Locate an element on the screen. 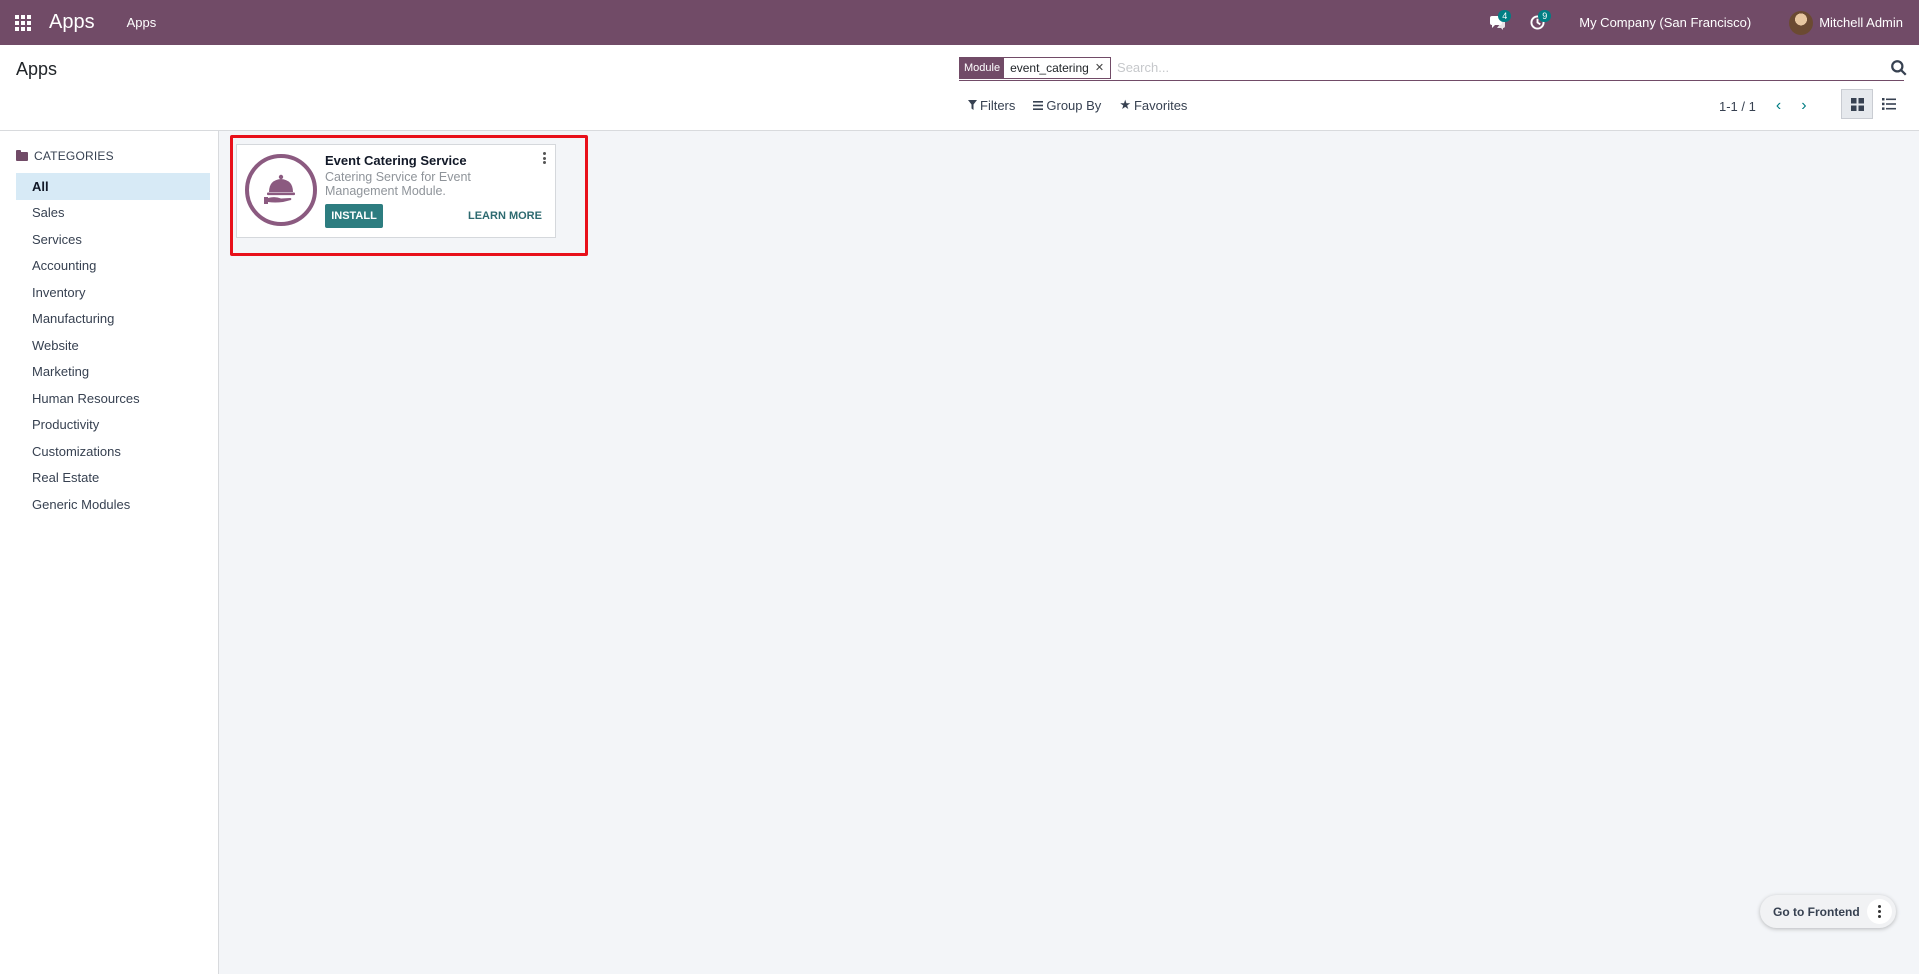 This screenshot has height=974, width=1919. menu-item-apps: Apps is located at coordinates (142, 22).